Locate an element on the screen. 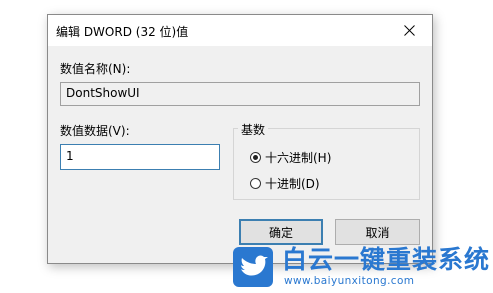 The image size is (493, 293). radio-hex-indicator is located at coordinates (255, 157).